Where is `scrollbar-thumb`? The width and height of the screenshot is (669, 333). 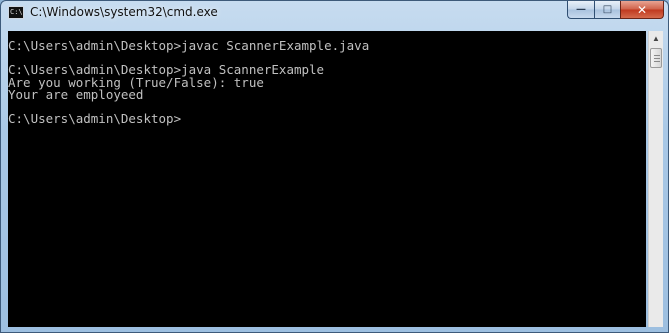
scrollbar-thumb is located at coordinates (656, 58).